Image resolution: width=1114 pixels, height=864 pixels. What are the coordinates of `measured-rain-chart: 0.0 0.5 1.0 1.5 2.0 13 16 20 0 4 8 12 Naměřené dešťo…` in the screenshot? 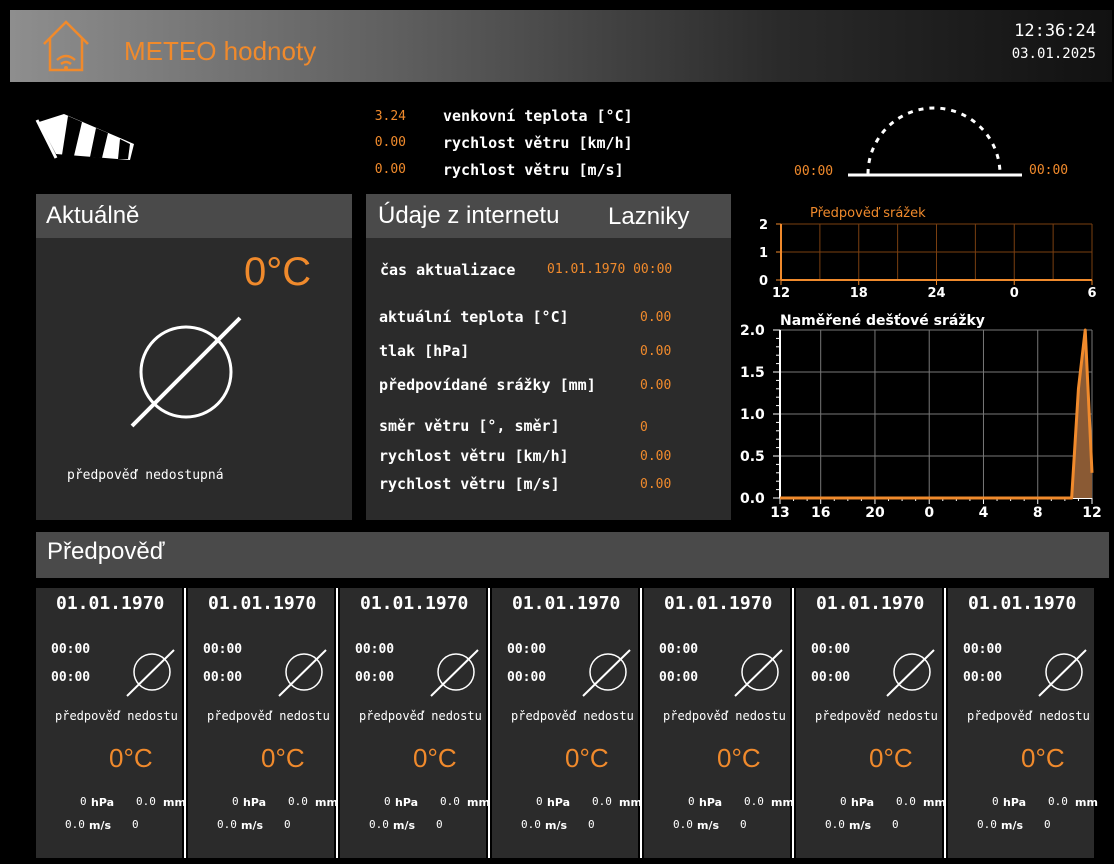 It's located at (921, 417).